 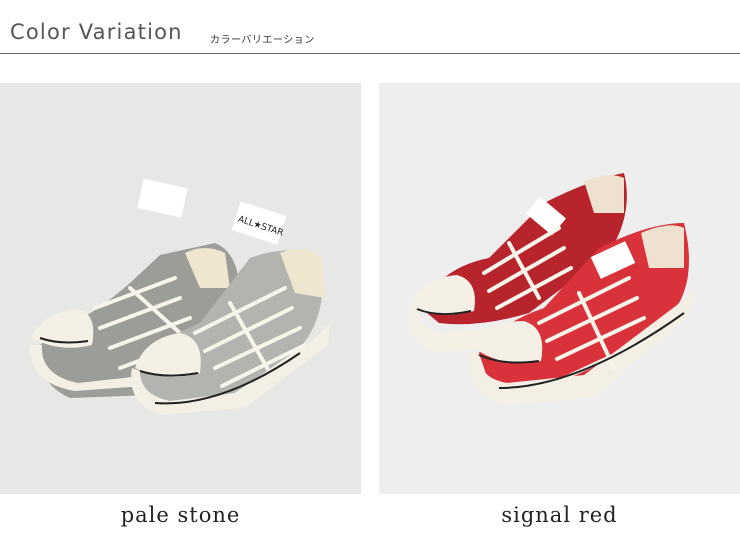 What do you see at coordinates (370, 27) in the screenshot?
I see `header: Color Variation カラーバリエーション` at bounding box center [370, 27].